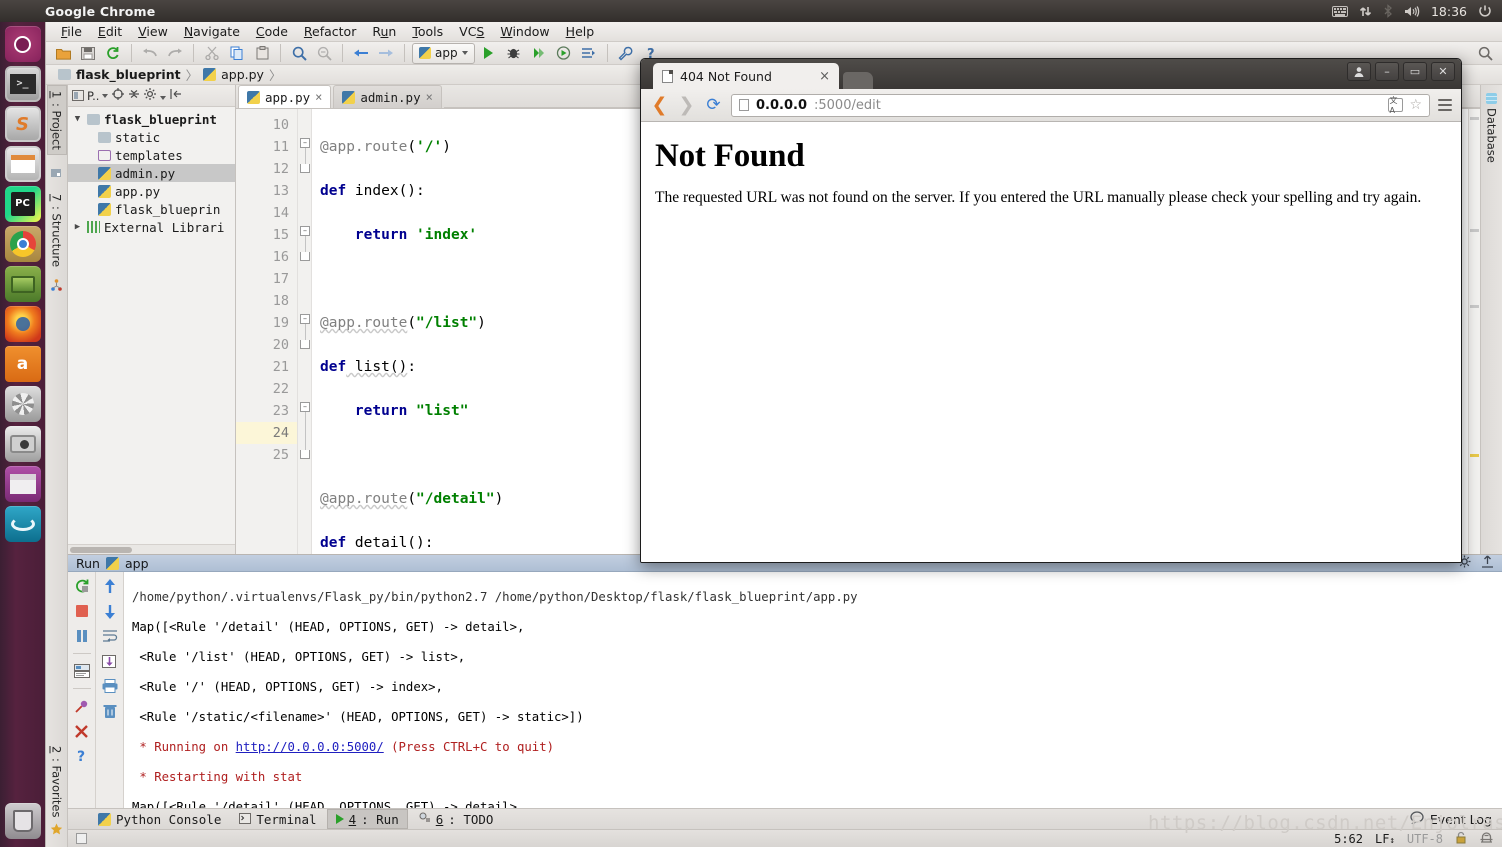 Image resolution: width=1502 pixels, height=847 pixels. I want to click on help-icon: ?, so click(82, 756).